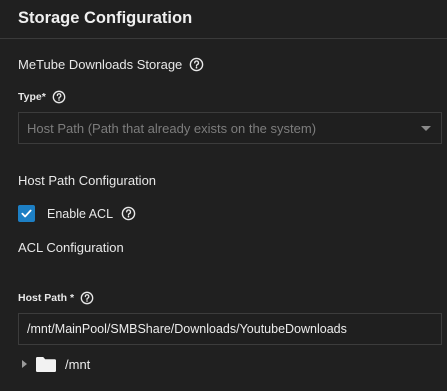 The image size is (447, 391). What do you see at coordinates (105, 18) in the screenshot?
I see `page-title: Storage Configuration` at bounding box center [105, 18].